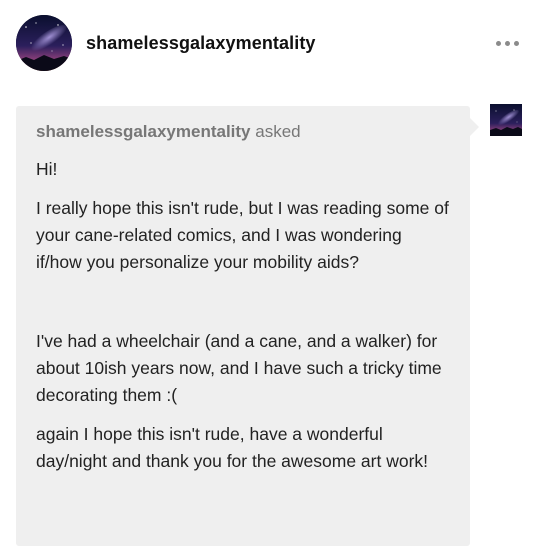  I want to click on asked-label: asked, so click(278, 131).